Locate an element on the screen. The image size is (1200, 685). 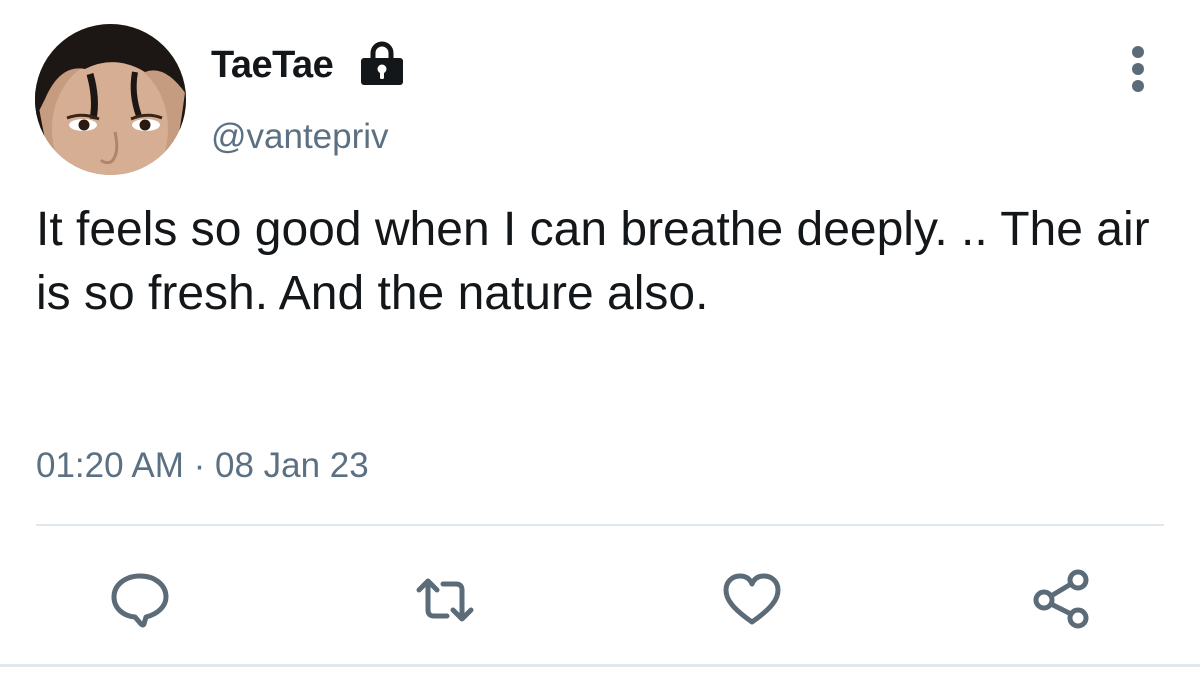
user-handle: @vantepriv is located at coordinates (300, 137).